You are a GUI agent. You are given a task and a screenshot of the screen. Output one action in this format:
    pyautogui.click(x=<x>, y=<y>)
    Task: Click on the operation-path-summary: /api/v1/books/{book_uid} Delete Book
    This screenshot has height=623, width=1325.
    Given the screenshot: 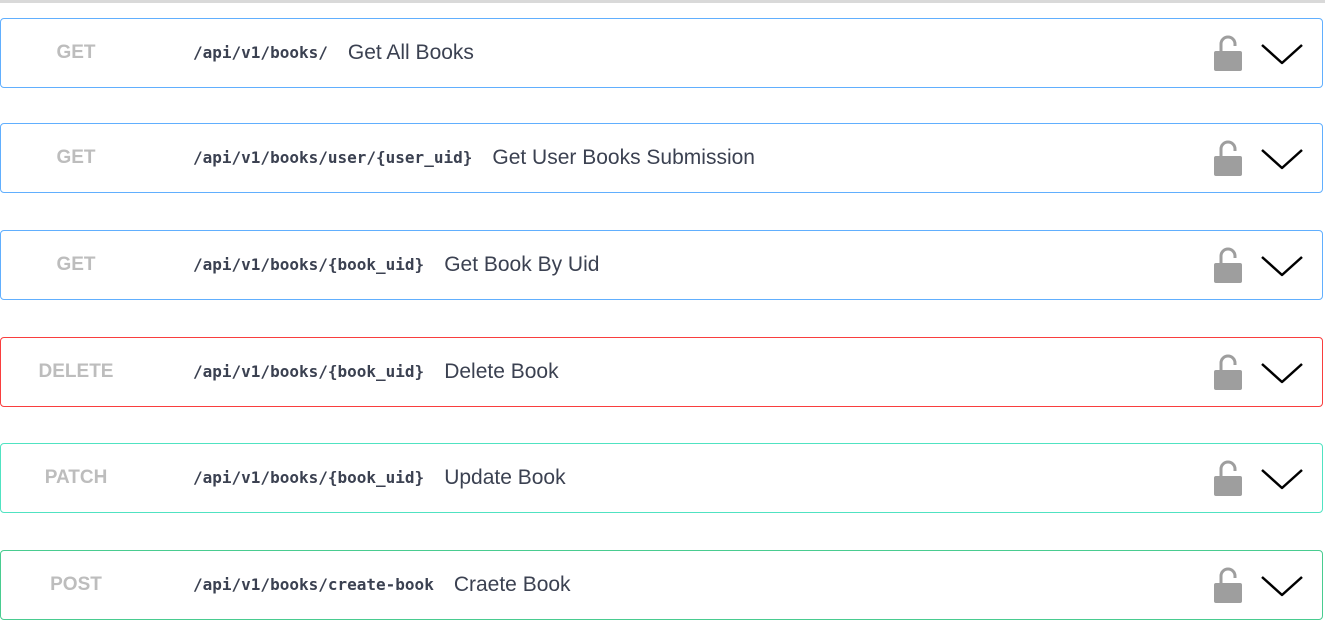 What is the action you would take?
    pyautogui.click(x=376, y=372)
    